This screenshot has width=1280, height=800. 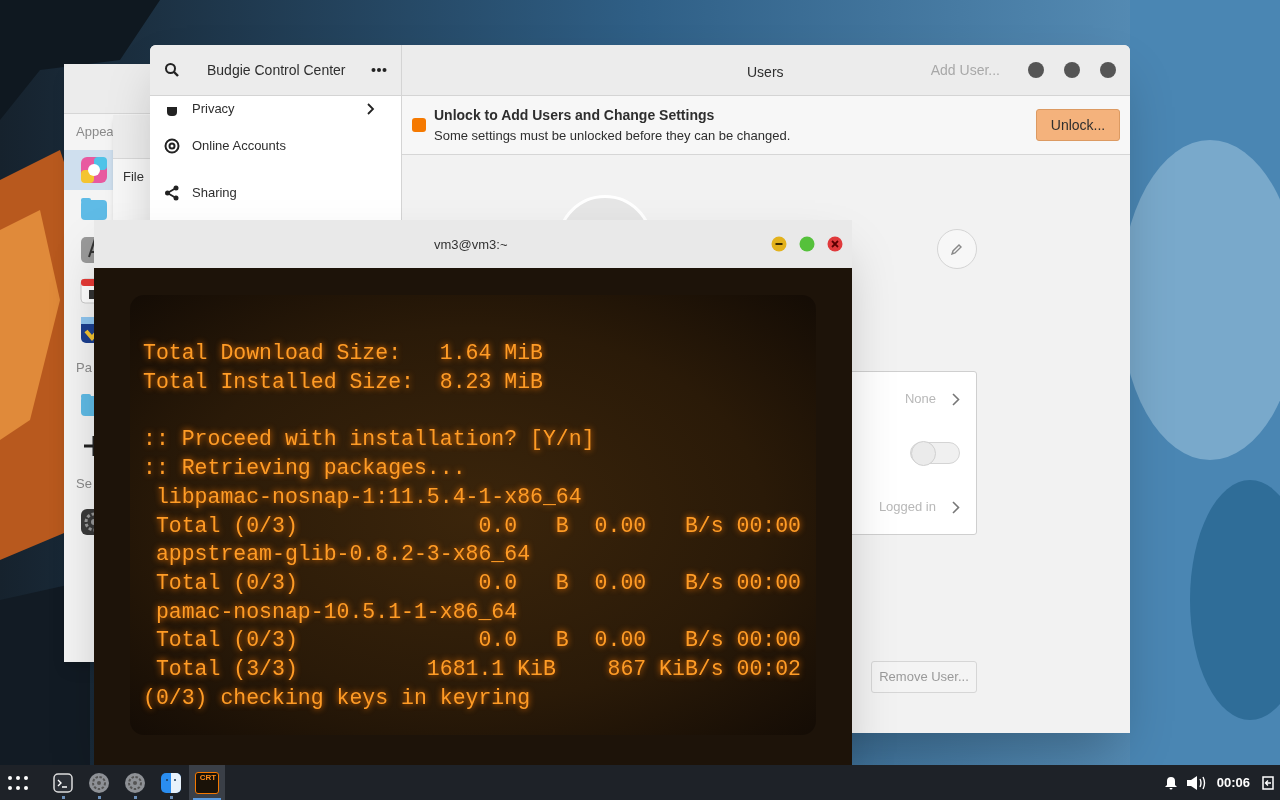 I want to click on section-label: Pa, so click(x=84, y=368).